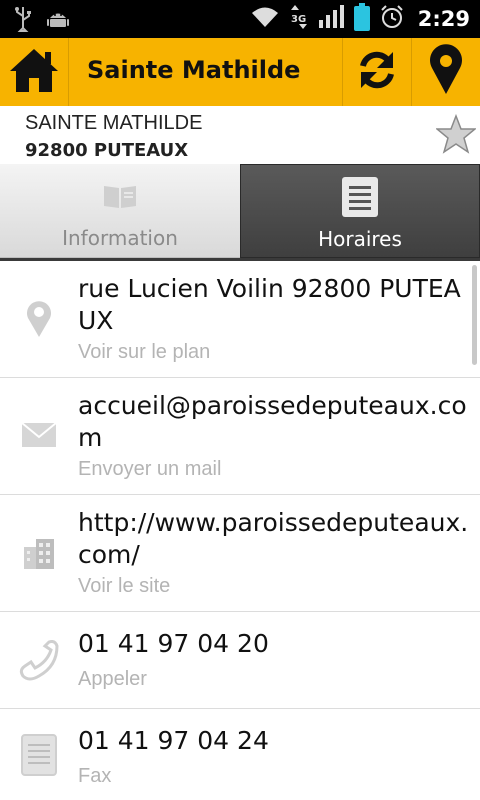 The height and width of the screenshot is (800, 480). What do you see at coordinates (39, 319) in the screenshot?
I see `map-pin-icon` at bounding box center [39, 319].